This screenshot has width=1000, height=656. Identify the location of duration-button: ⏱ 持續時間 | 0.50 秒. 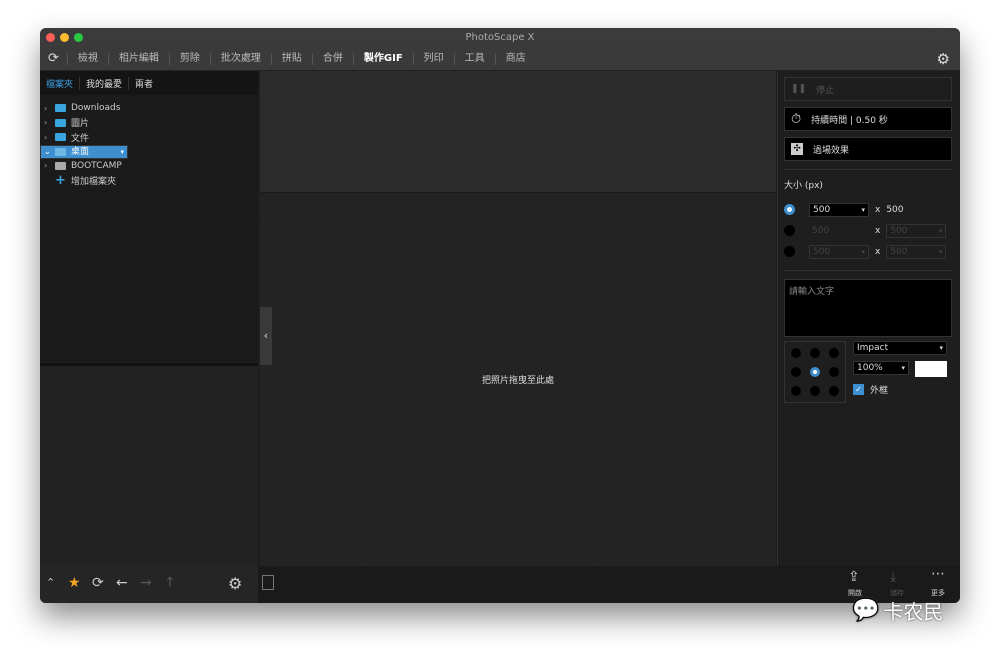
(868, 119).